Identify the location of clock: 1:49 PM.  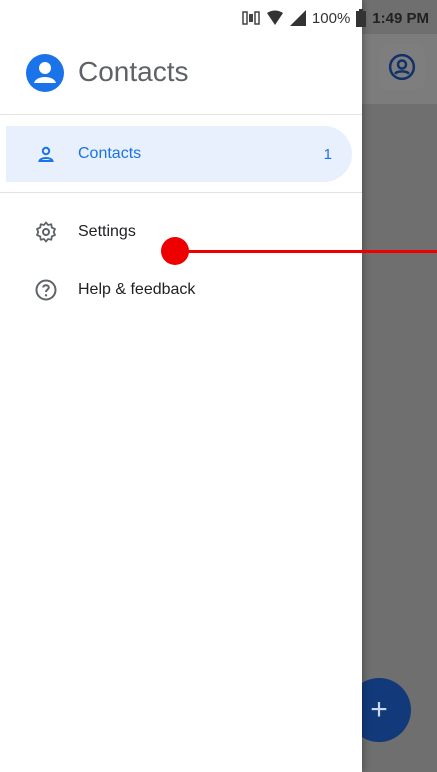
(400, 18).